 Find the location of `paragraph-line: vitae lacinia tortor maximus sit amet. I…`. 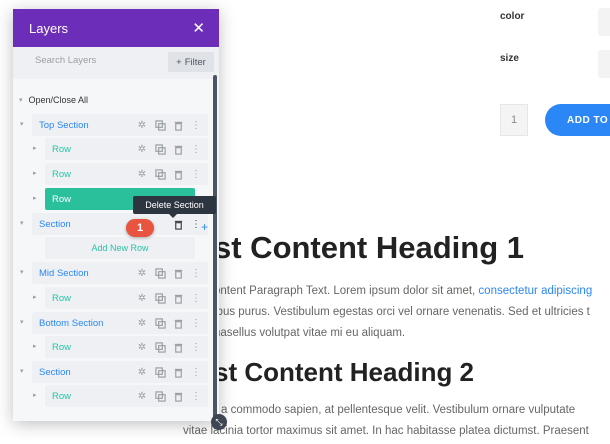

paragraph-line: vitae lacinia tortor maximus sit amet. I… is located at coordinates (386, 431).